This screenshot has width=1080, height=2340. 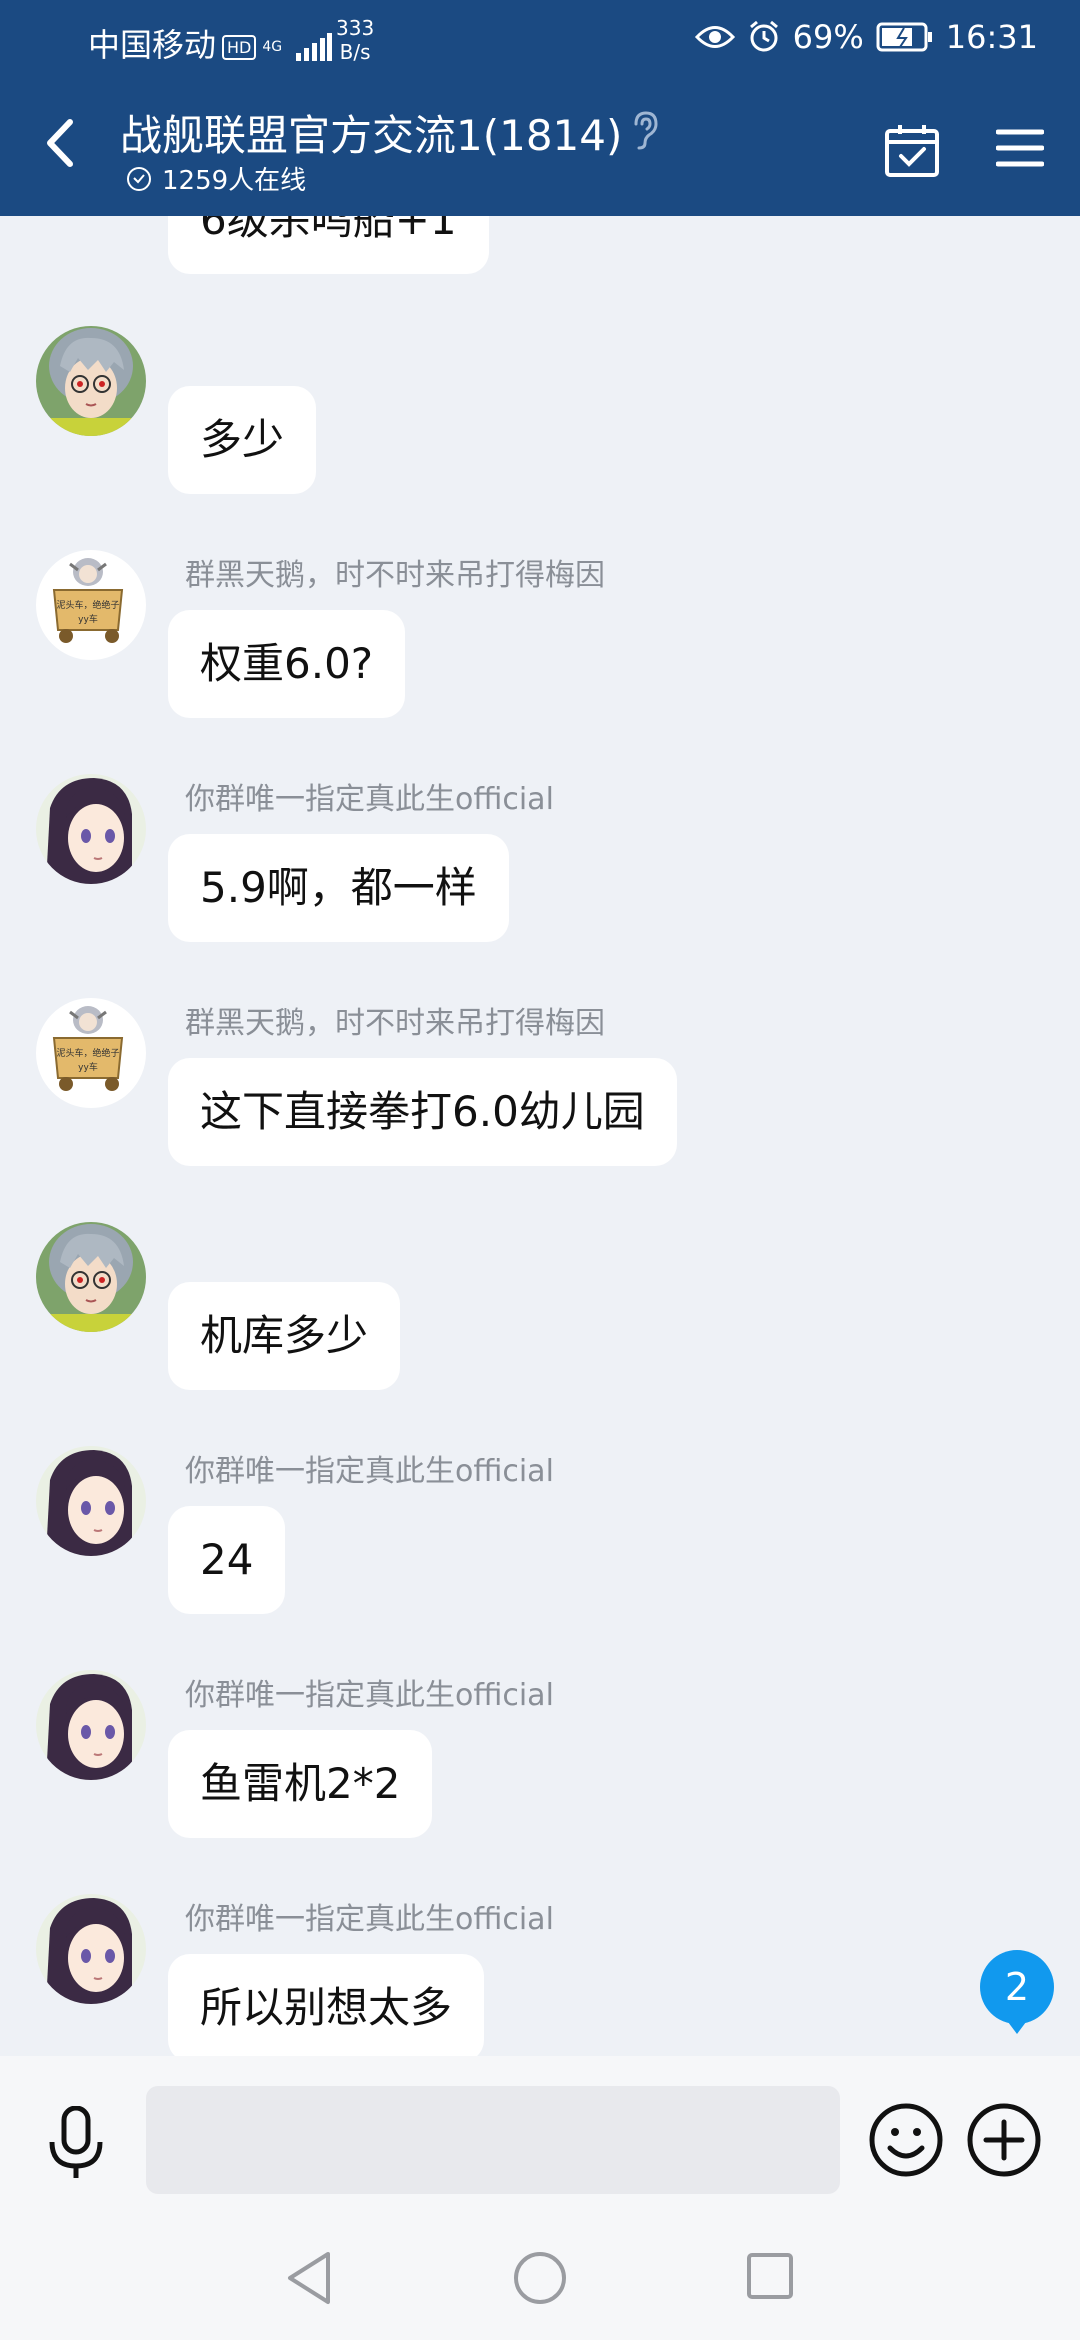 What do you see at coordinates (152, 45) in the screenshot?
I see `carrier-name: 中国移动` at bounding box center [152, 45].